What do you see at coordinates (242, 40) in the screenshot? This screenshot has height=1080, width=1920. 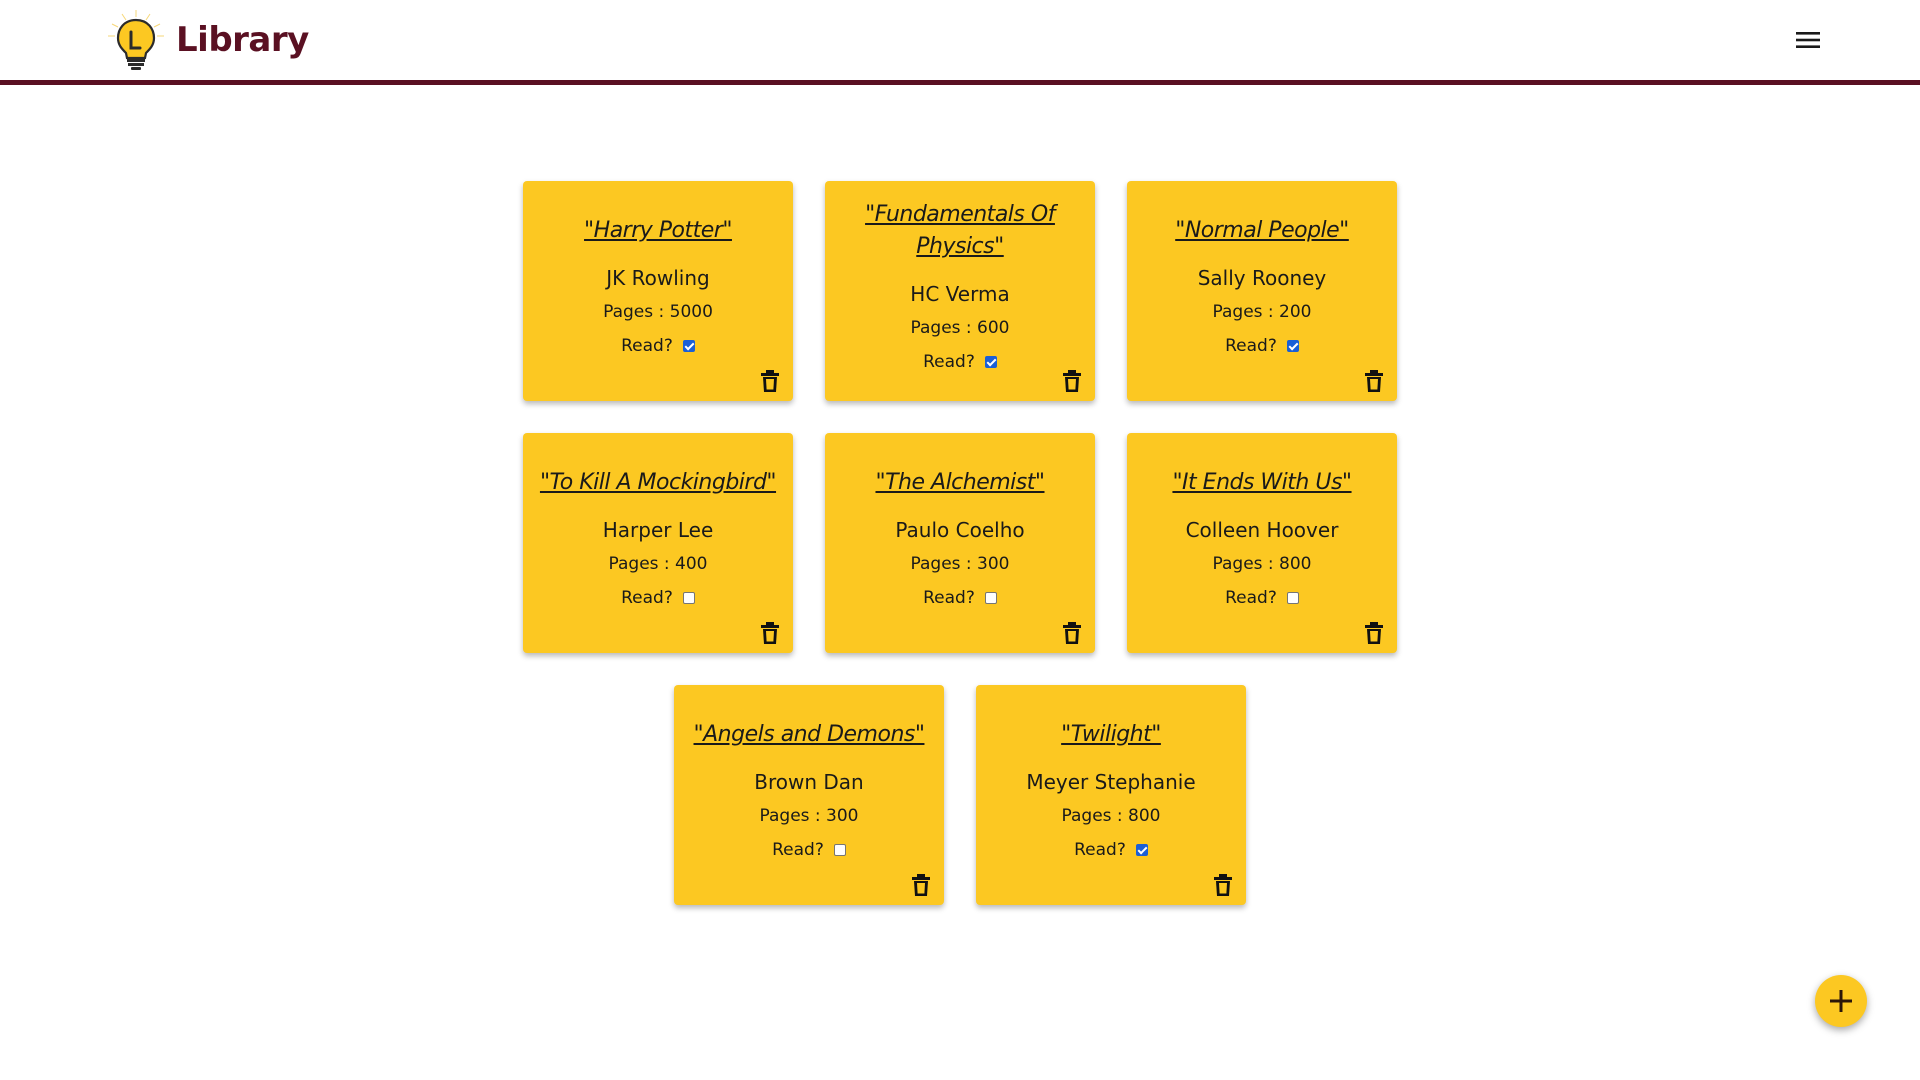 I see `app-title: Library` at bounding box center [242, 40].